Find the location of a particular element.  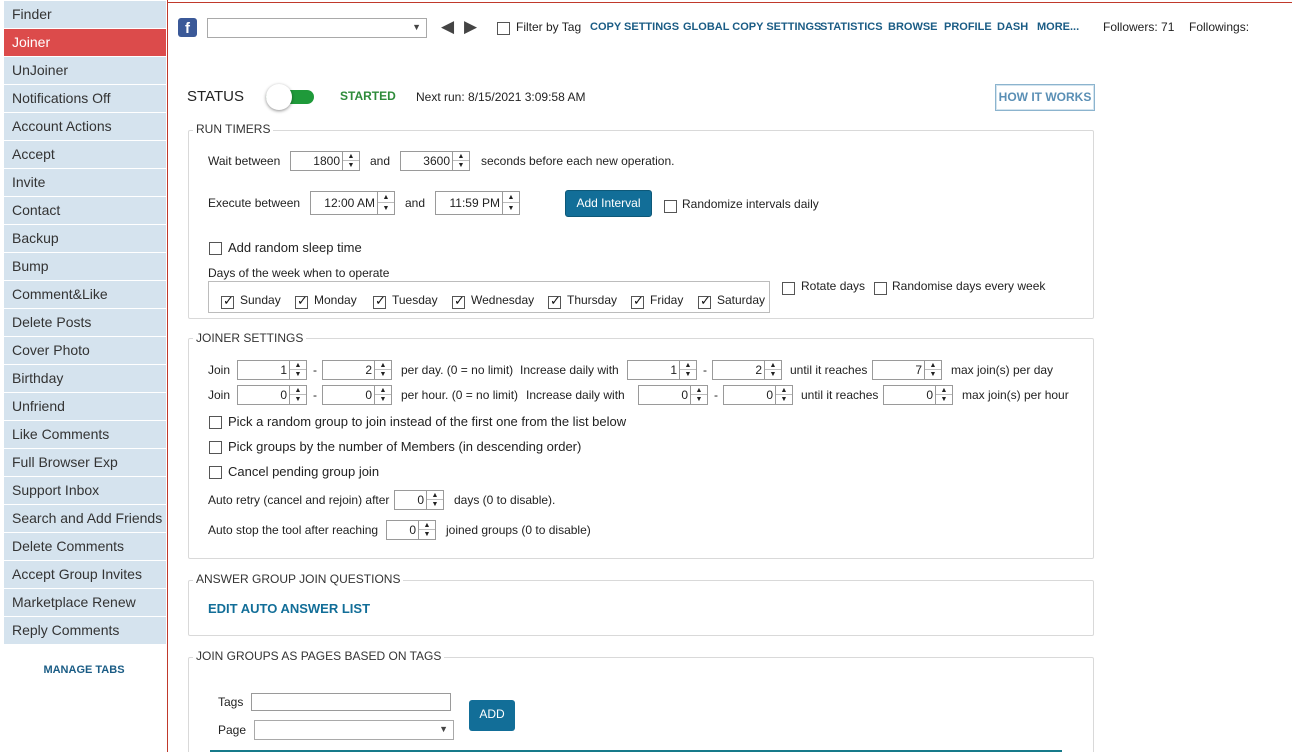

day-tuesday-checkbox is located at coordinates (379, 301).